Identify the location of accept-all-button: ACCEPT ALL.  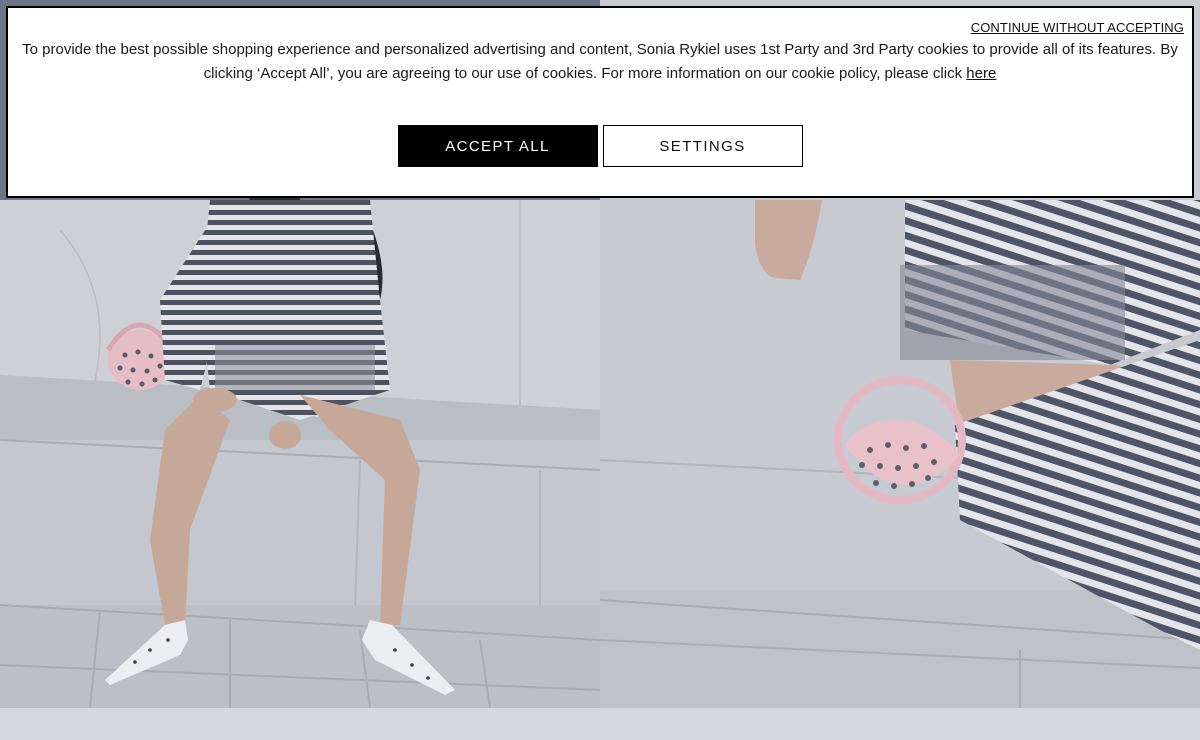
(497, 146).